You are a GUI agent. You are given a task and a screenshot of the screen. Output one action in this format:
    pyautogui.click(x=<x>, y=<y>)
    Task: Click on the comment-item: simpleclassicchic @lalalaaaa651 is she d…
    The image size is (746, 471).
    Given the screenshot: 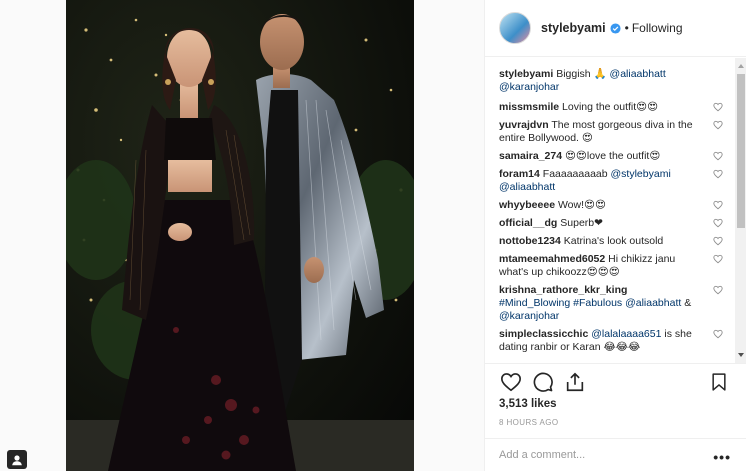 What is the action you would take?
    pyautogui.click(x=611, y=341)
    